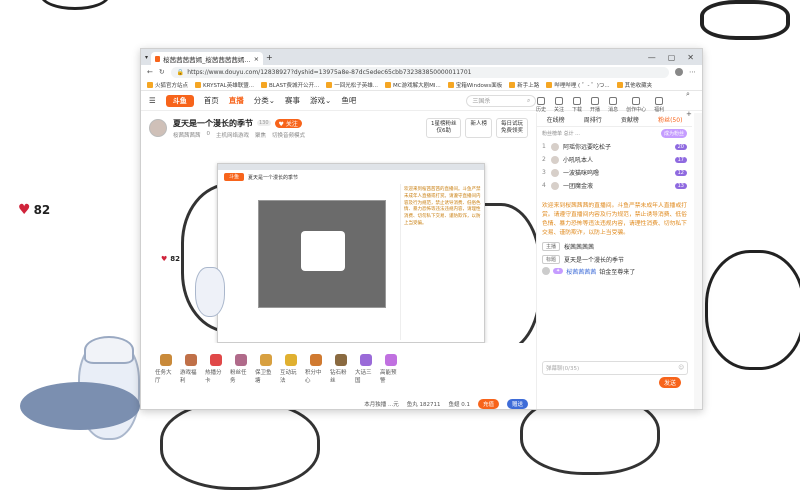  Describe the element at coordinates (680, 159) in the screenshot. I see `fan-level-badge: 17` at that location.